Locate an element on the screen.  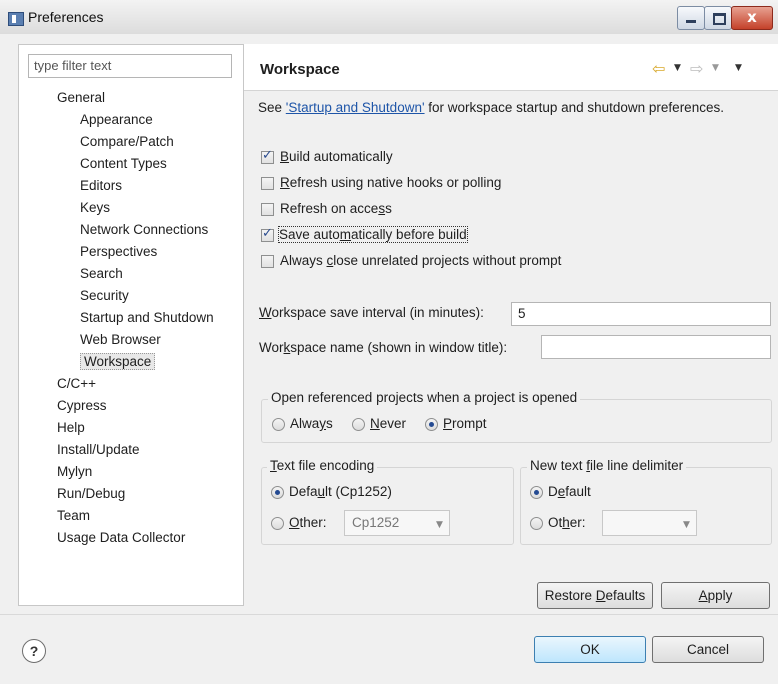
maximize-icon is located at coordinates (719, 19).